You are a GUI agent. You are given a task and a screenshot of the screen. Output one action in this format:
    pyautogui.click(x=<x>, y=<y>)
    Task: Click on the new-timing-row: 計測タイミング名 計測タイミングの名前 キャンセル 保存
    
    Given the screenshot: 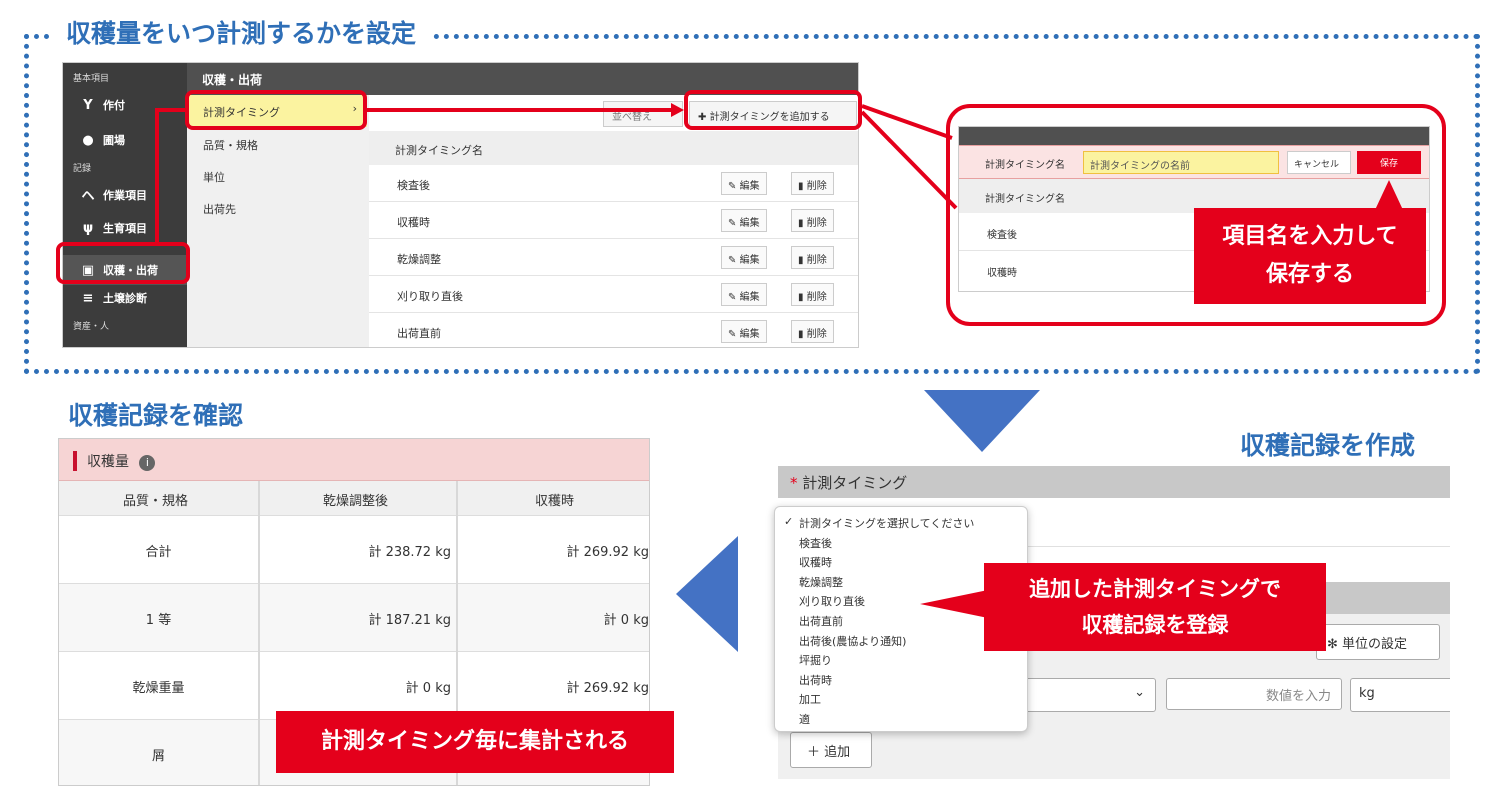 What is the action you would take?
    pyautogui.click(x=1194, y=162)
    